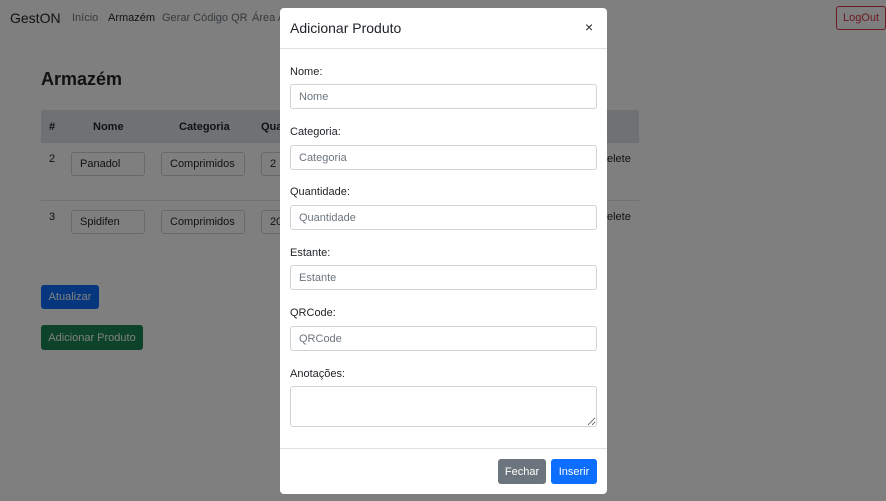 The image size is (886, 501). What do you see at coordinates (443, 96) in the screenshot?
I see `nome-input` at bounding box center [443, 96].